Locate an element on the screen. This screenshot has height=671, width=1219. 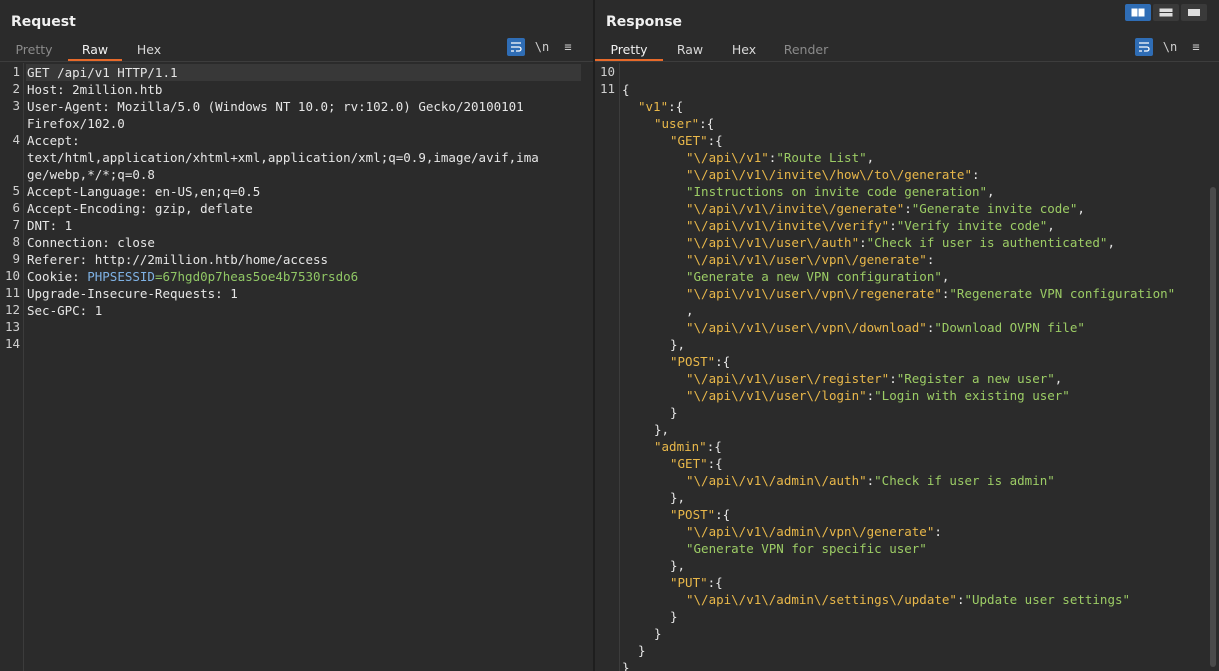
layout-stacked-button is located at coordinates (1166, 12).